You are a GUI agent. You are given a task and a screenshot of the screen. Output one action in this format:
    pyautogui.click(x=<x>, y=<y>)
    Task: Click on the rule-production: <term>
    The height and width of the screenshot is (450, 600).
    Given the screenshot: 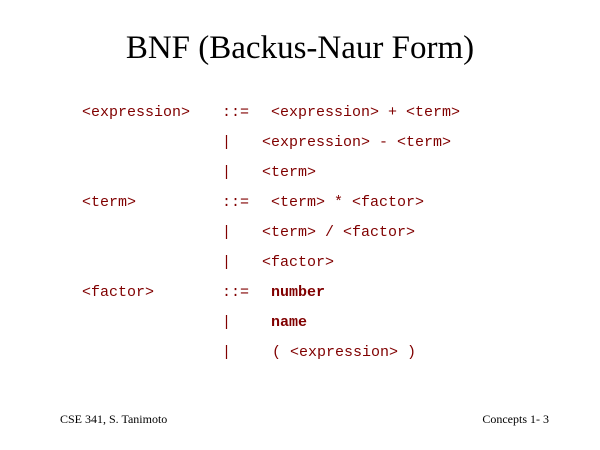 What is the action you would take?
    pyautogui.click(x=289, y=172)
    